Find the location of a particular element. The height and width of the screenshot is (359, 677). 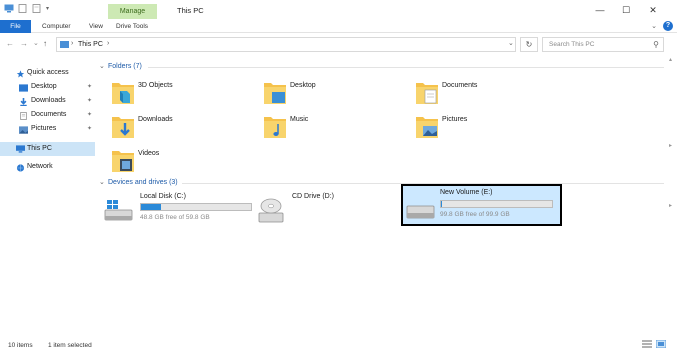

download-arrow-icon is located at coordinates (23, 102).